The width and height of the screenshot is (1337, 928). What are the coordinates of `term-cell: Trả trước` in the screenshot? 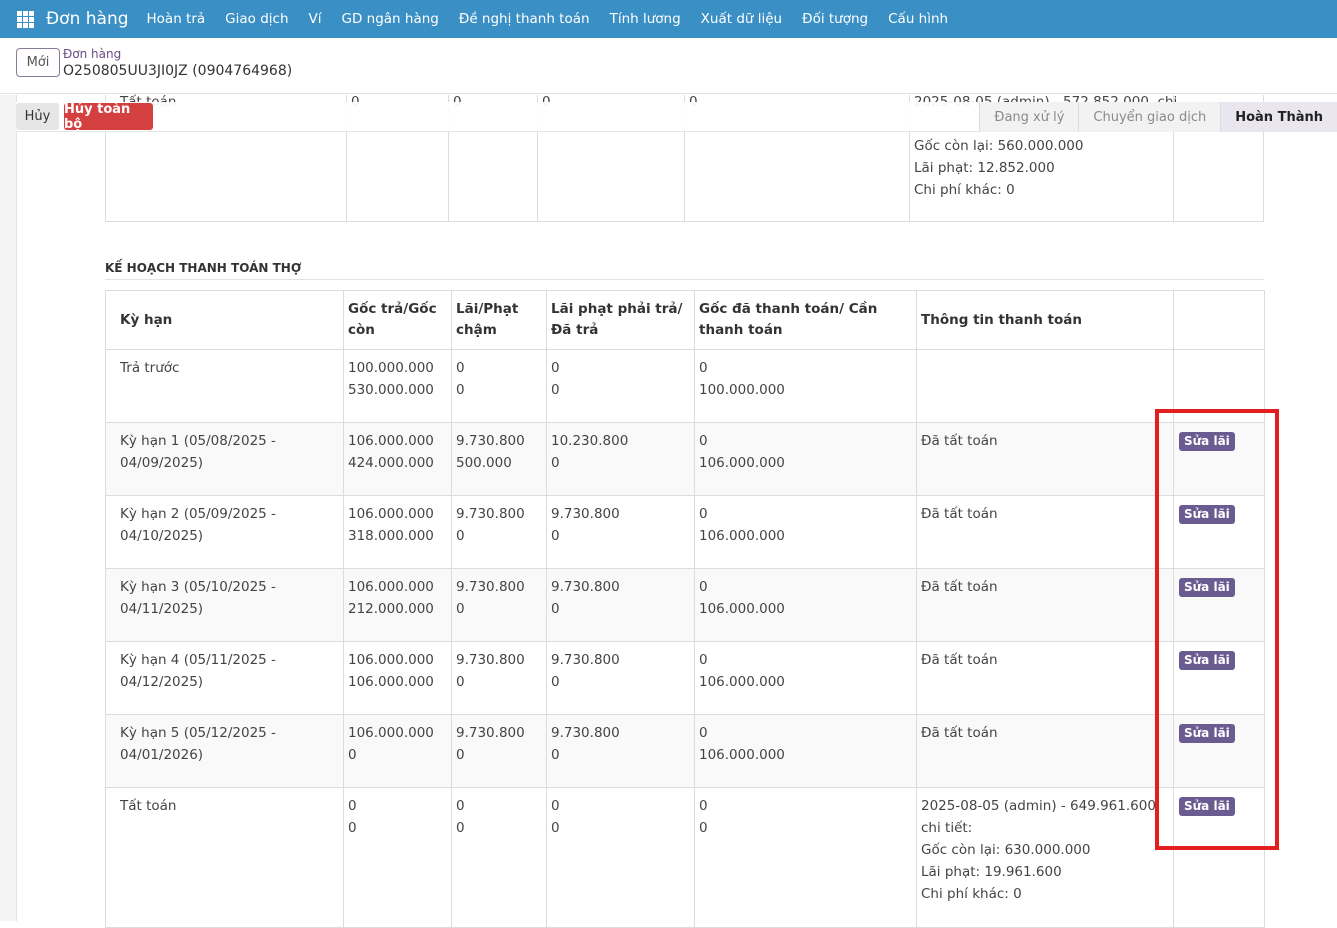 It's located at (224, 386).